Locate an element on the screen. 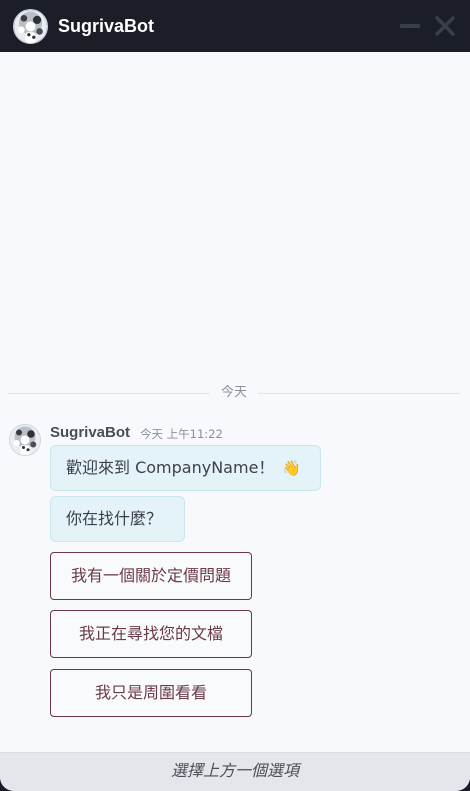  sender-name: SugrivaBot is located at coordinates (90, 432).